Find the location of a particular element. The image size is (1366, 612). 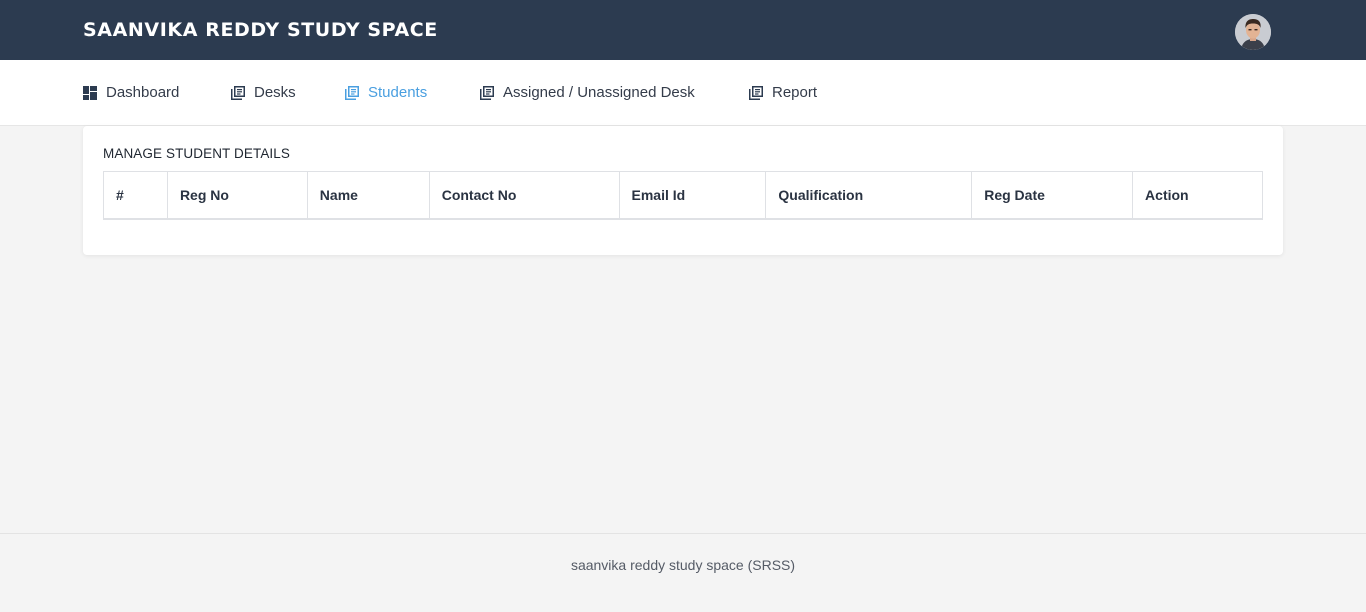

page-footer: saanvika reddy study space (SRSS) is located at coordinates (683, 572).